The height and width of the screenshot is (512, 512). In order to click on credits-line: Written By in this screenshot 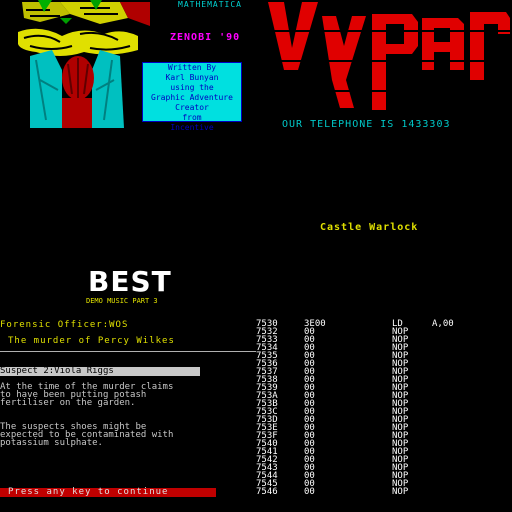, I will do `click(192, 67)`.